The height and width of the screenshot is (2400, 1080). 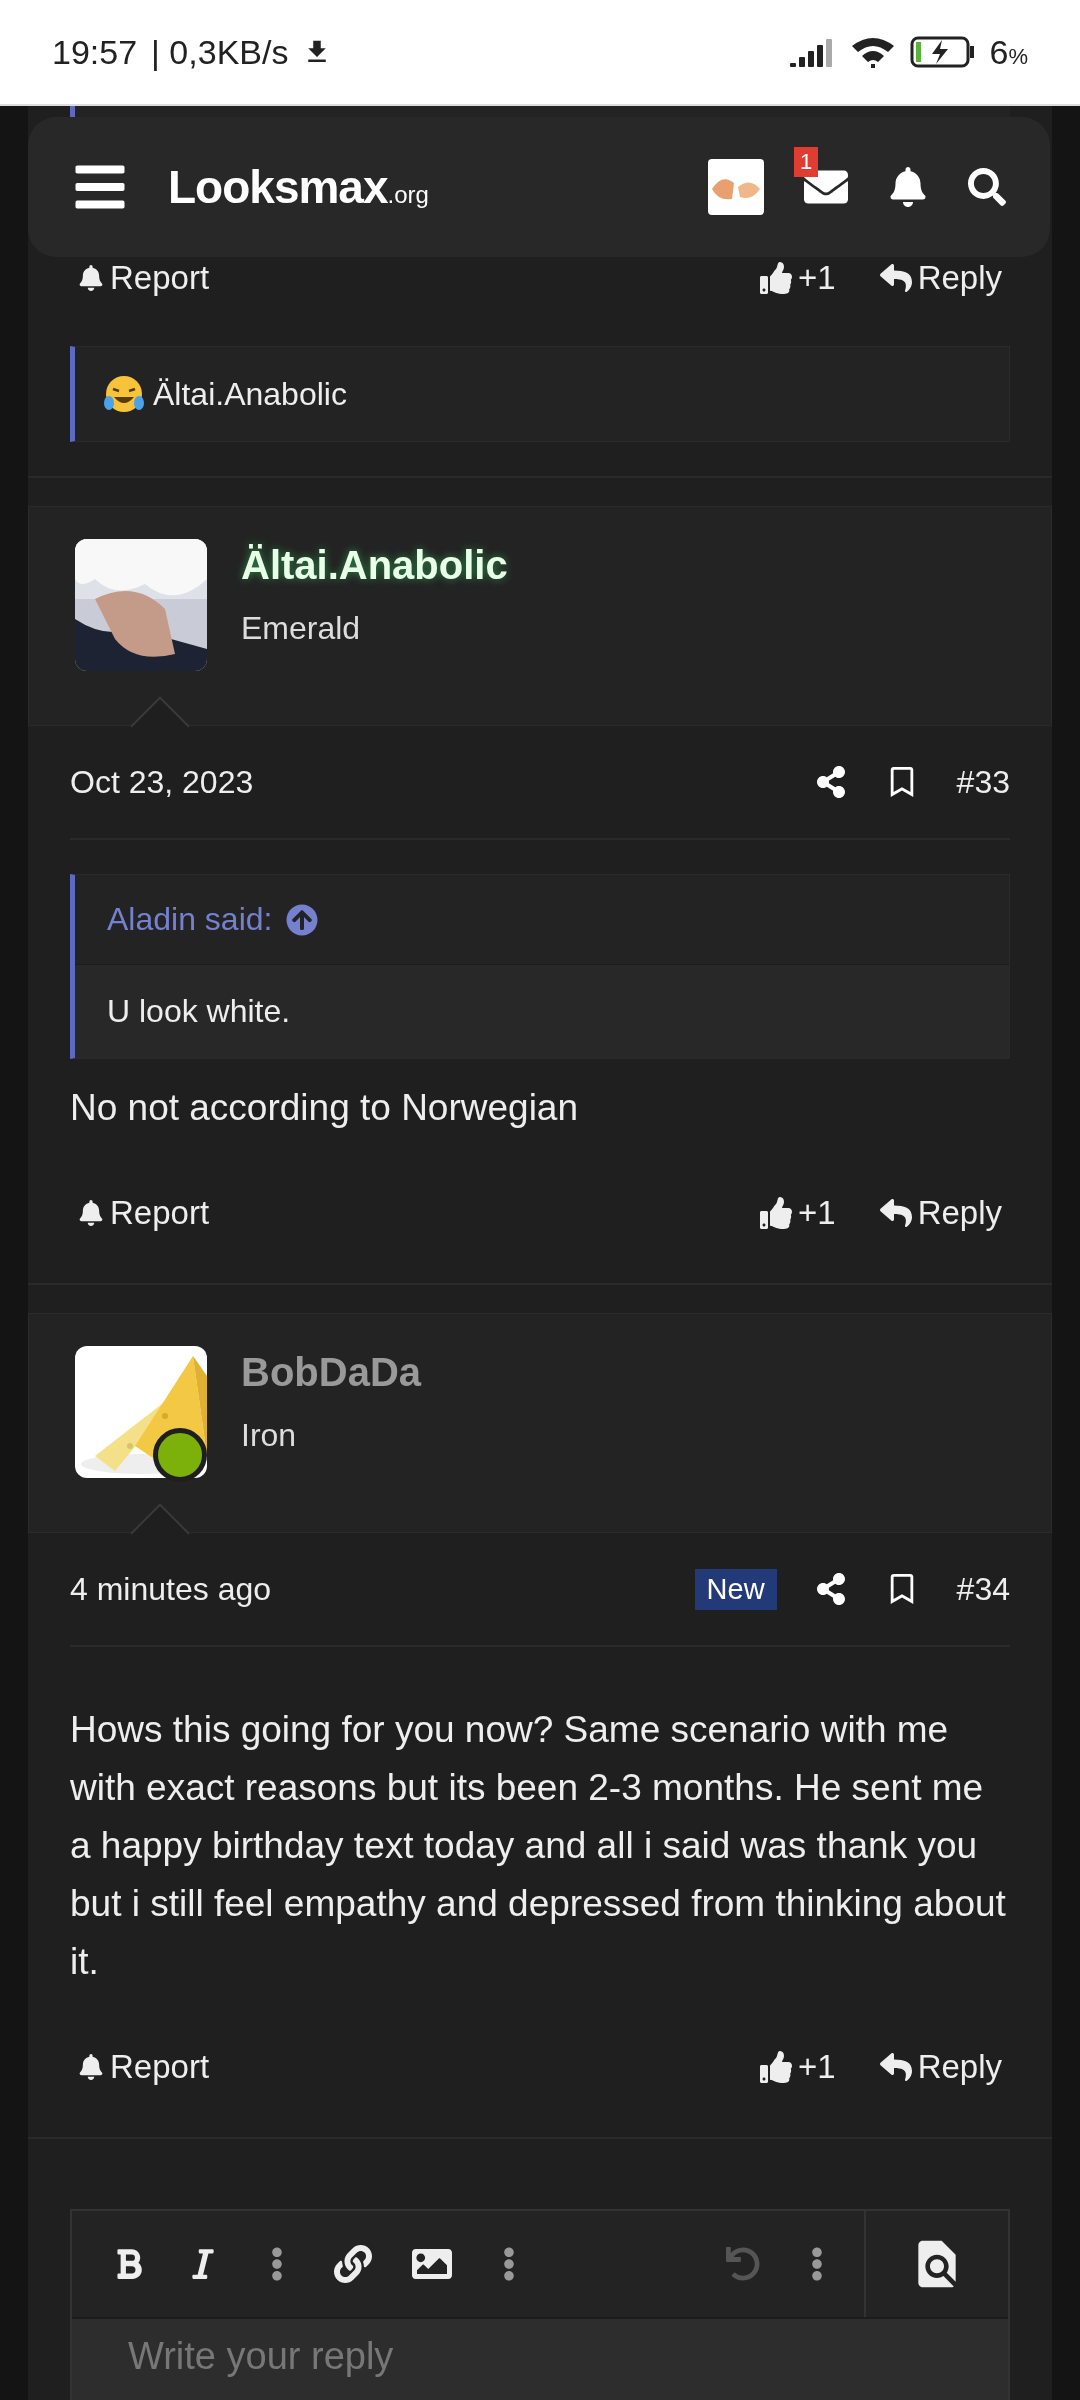 I want to click on battery-icon, so click(x=942, y=52).